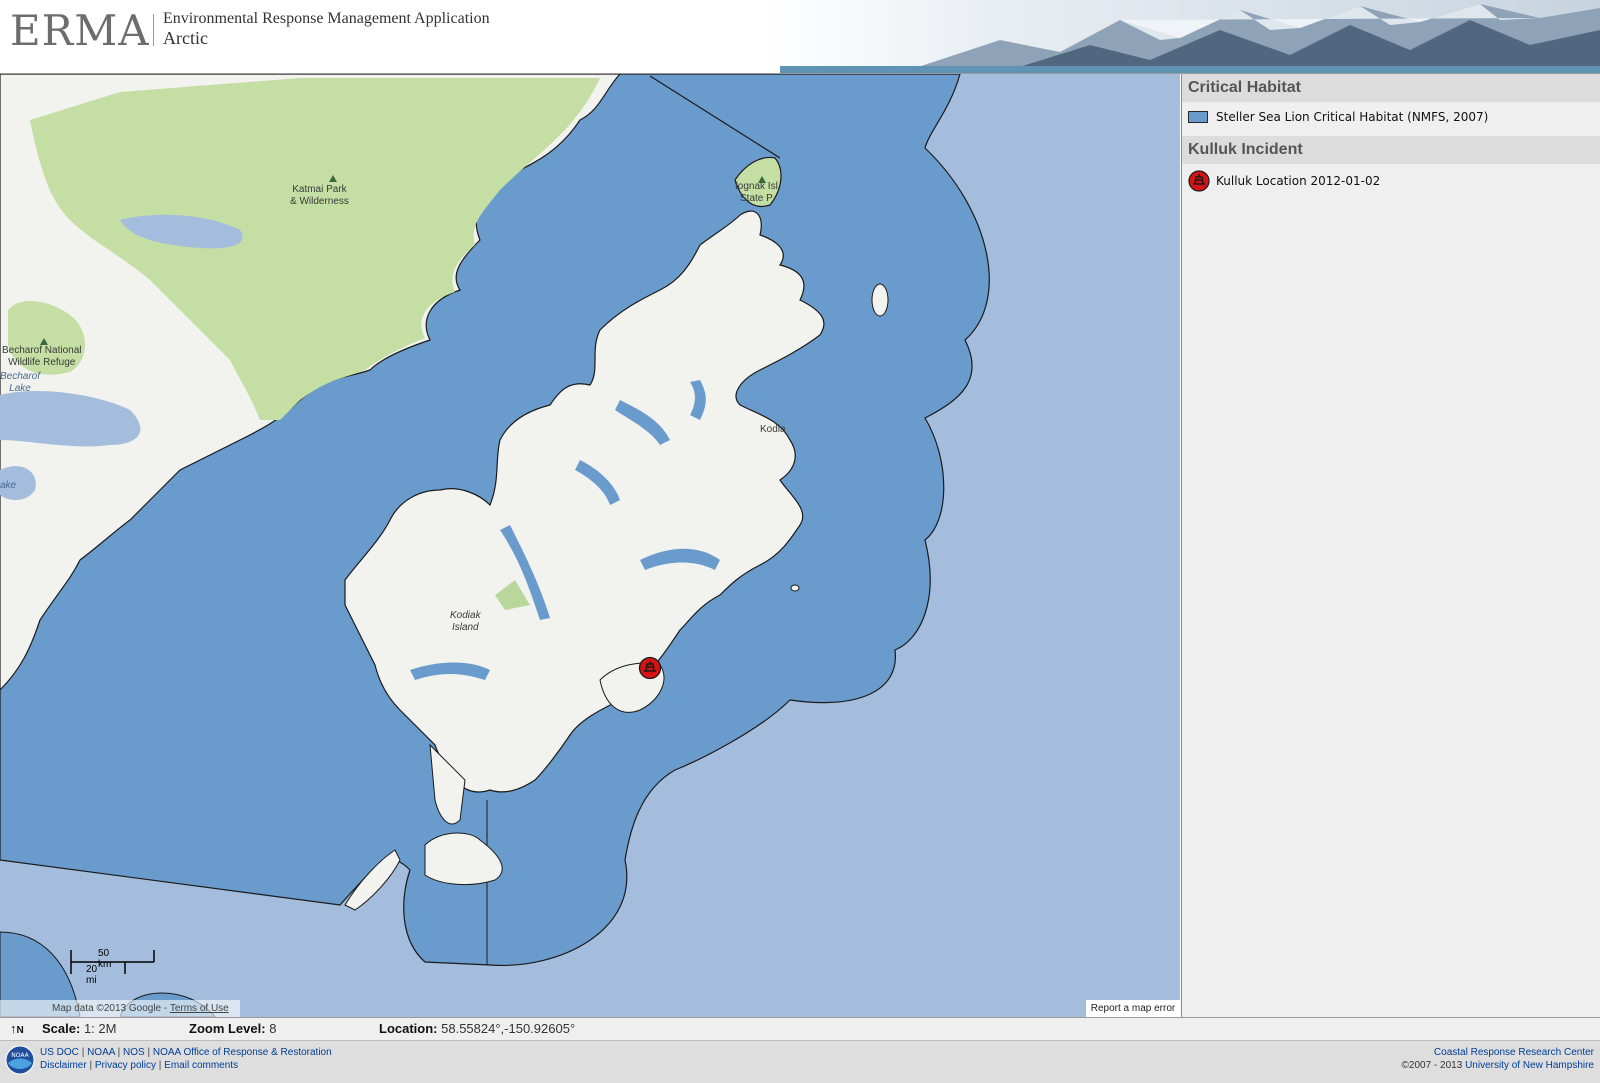 The image size is (1600, 1083). What do you see at coordinates (153, 30) in the screenshot?
I see `logo-divider` at bounding box center [153, 30].